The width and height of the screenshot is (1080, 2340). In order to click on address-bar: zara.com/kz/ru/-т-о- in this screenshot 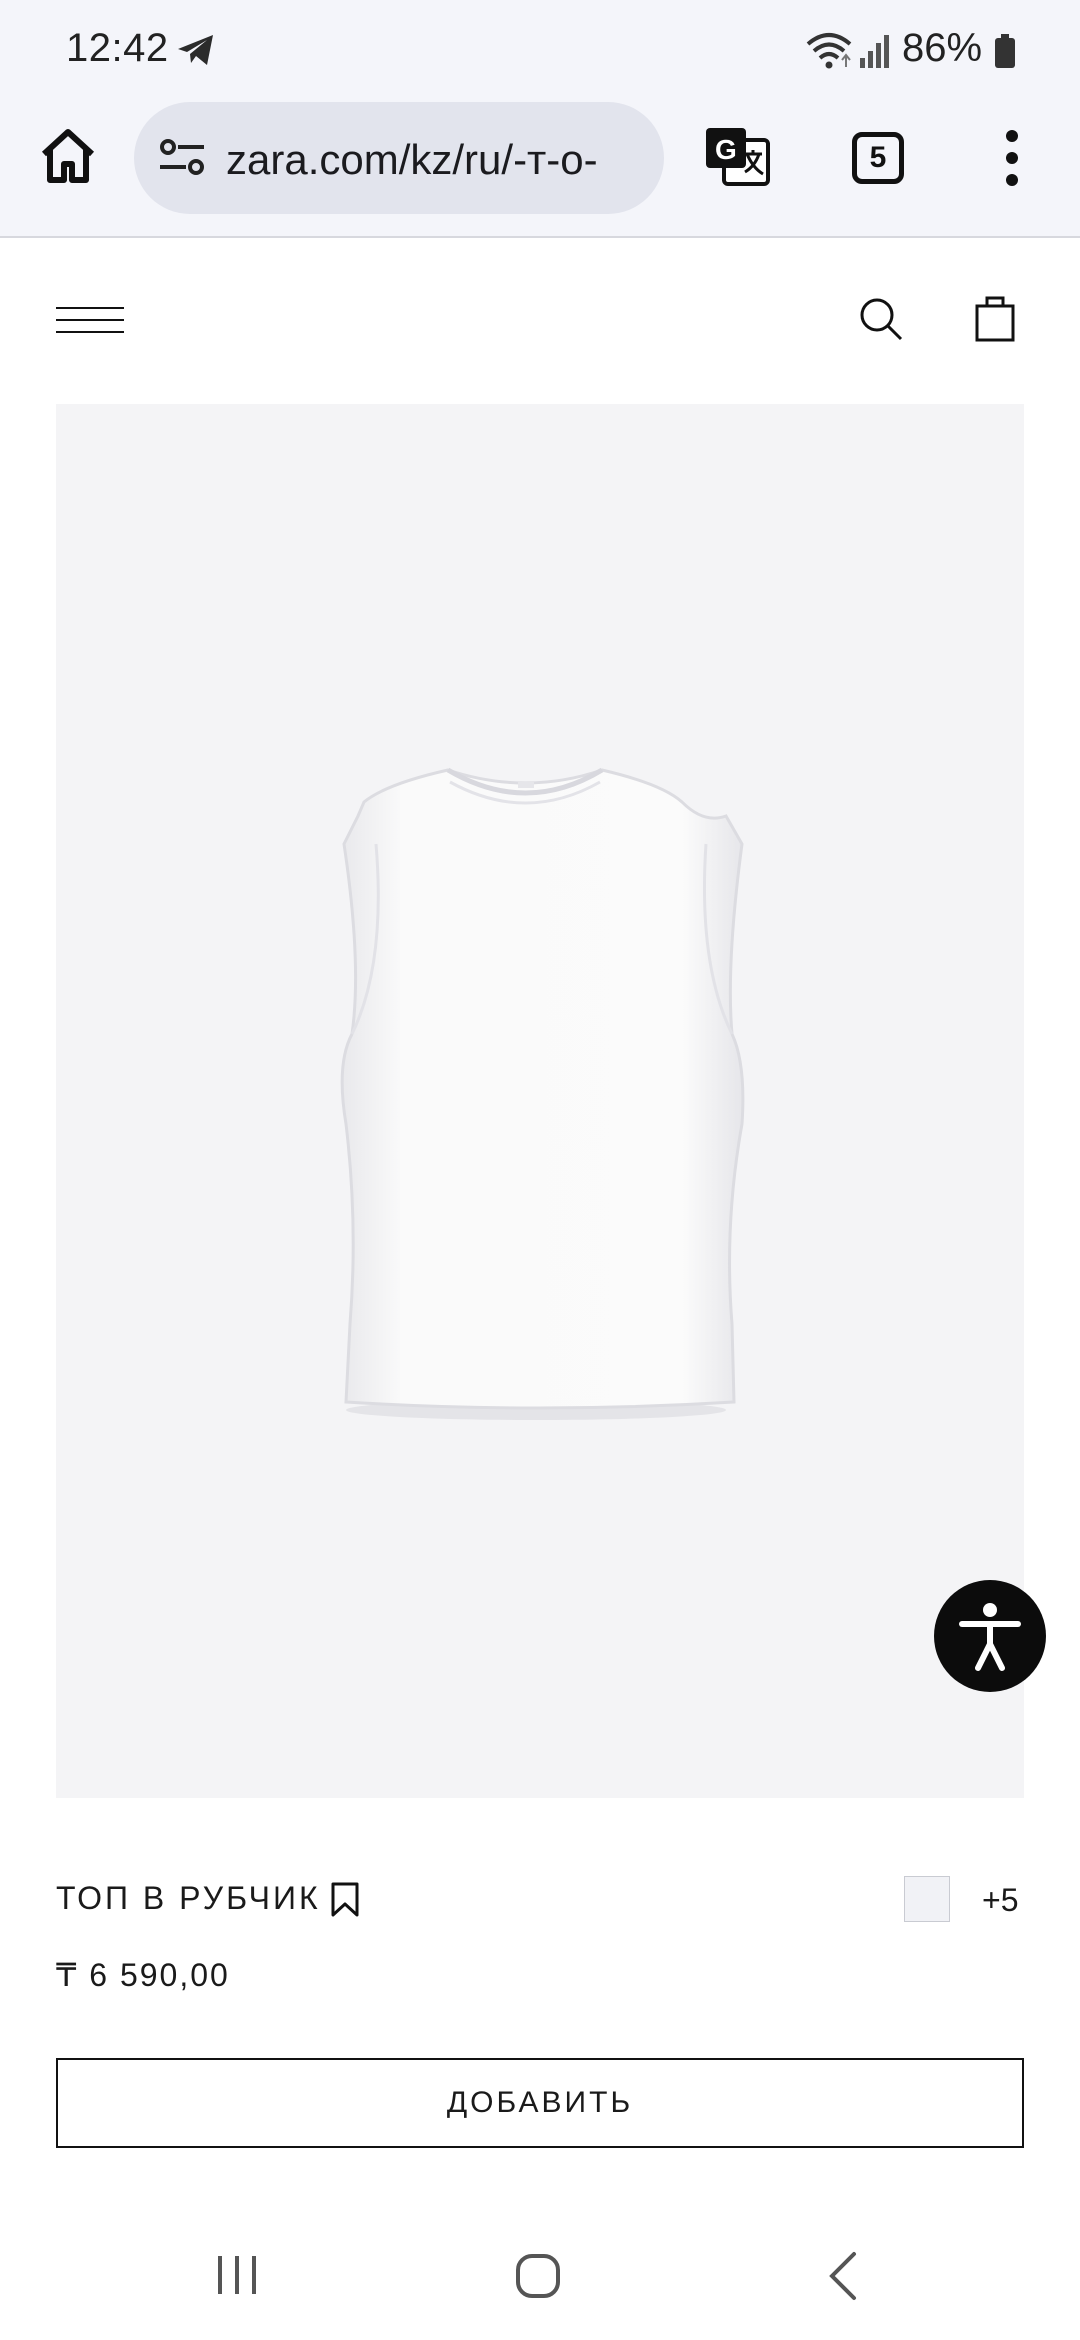, I will do `click(399, 158)`.